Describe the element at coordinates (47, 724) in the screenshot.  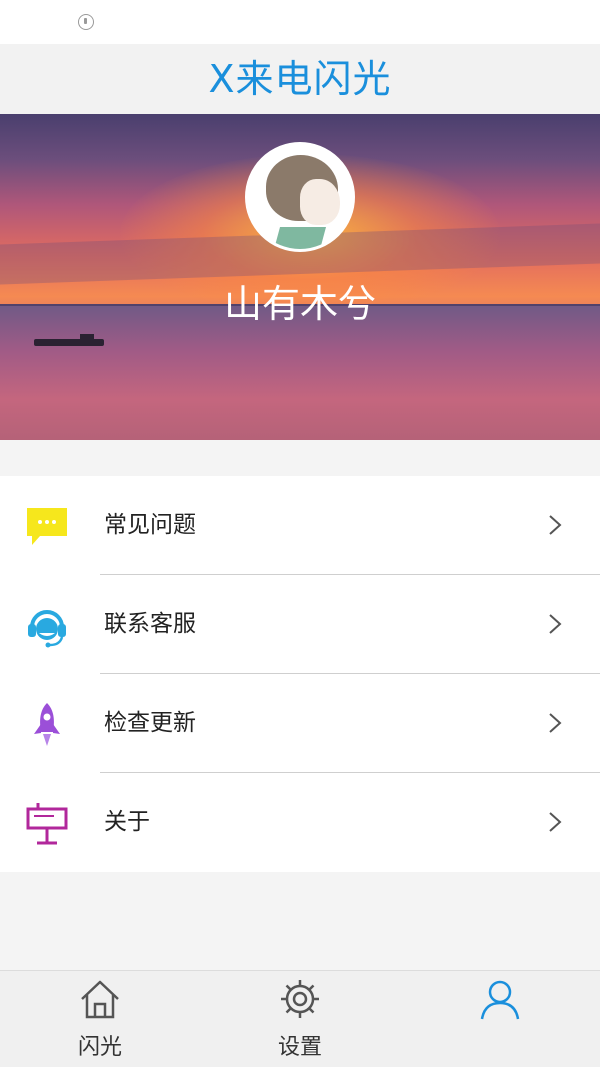
I see `rocket-icon` at that location.